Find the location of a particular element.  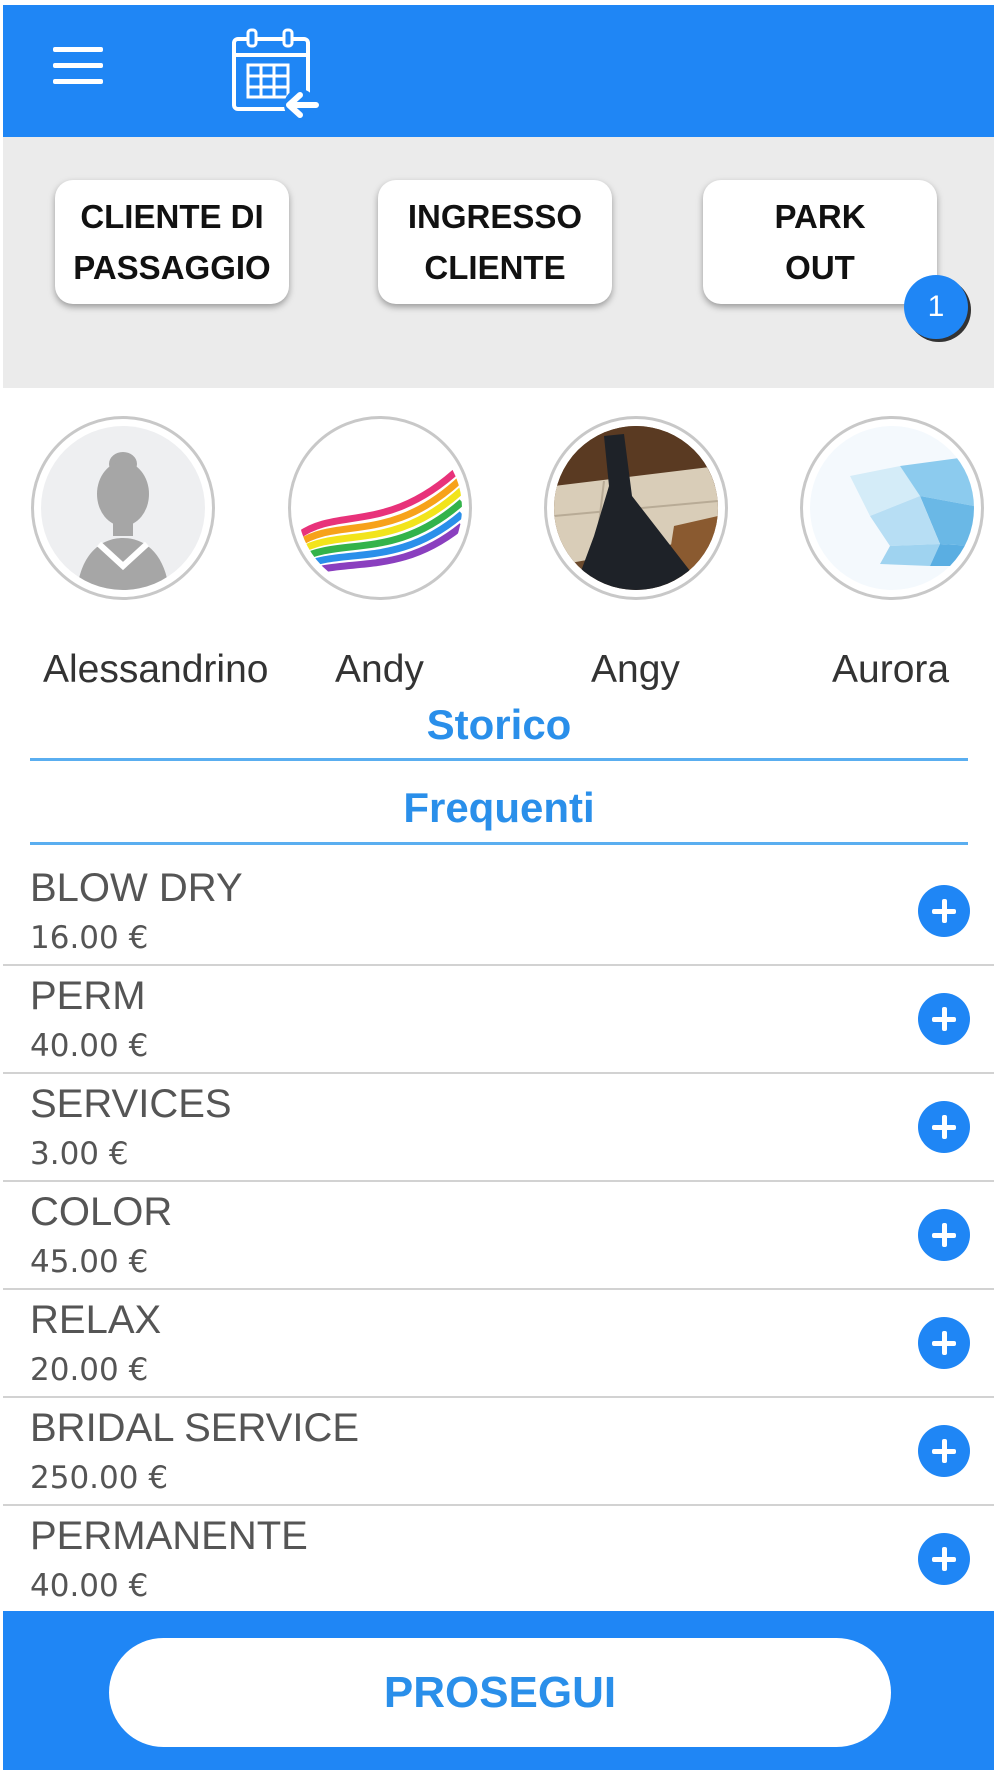

rainbow-swirl-avatar is located at coordinates (380, 521).